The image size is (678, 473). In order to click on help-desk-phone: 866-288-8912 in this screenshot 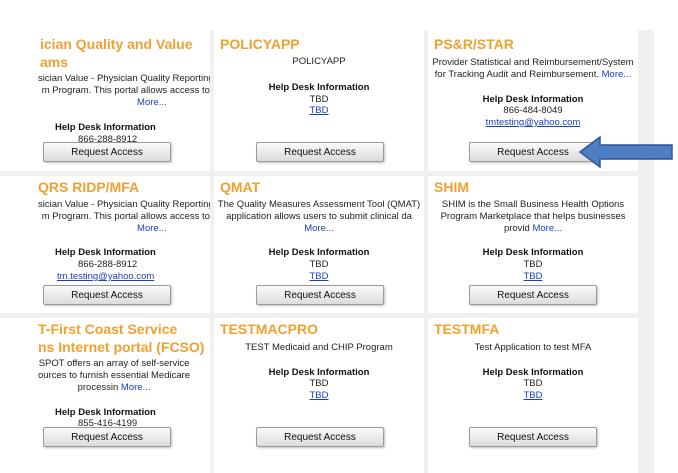, I will do `click(108, 264)`.